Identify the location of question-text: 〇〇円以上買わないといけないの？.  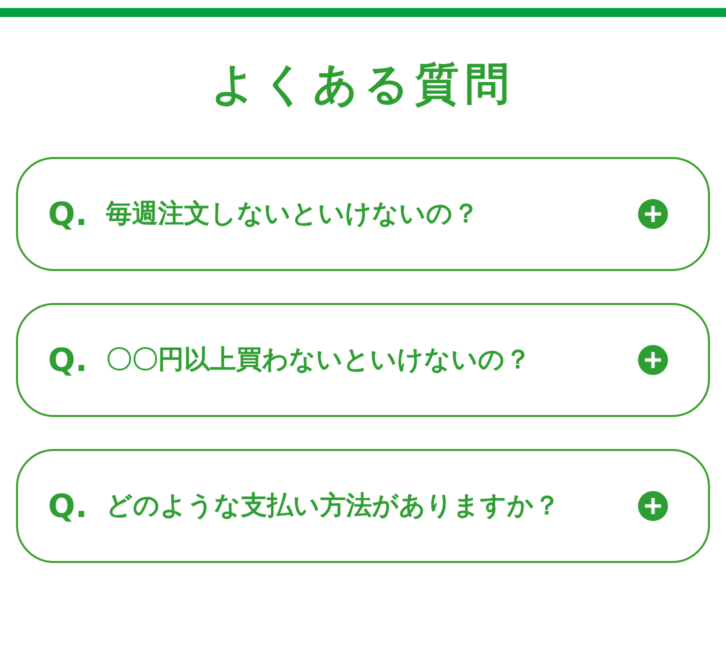
(319, 360).